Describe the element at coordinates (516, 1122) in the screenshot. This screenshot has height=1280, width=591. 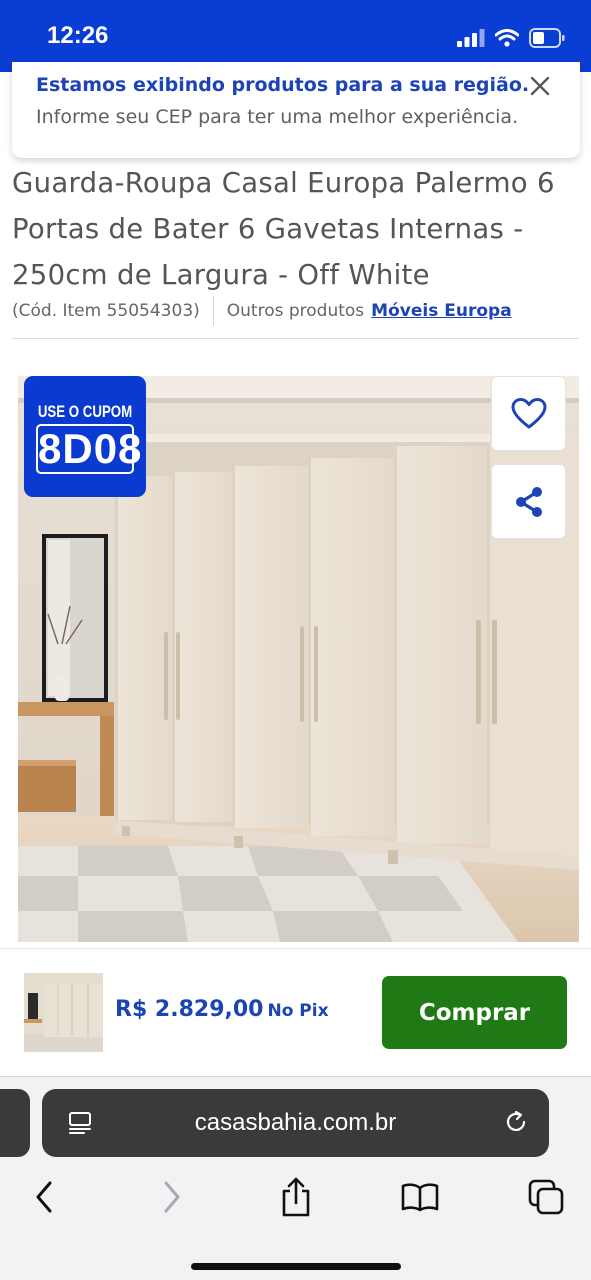
I see `reload-icon` at that location.